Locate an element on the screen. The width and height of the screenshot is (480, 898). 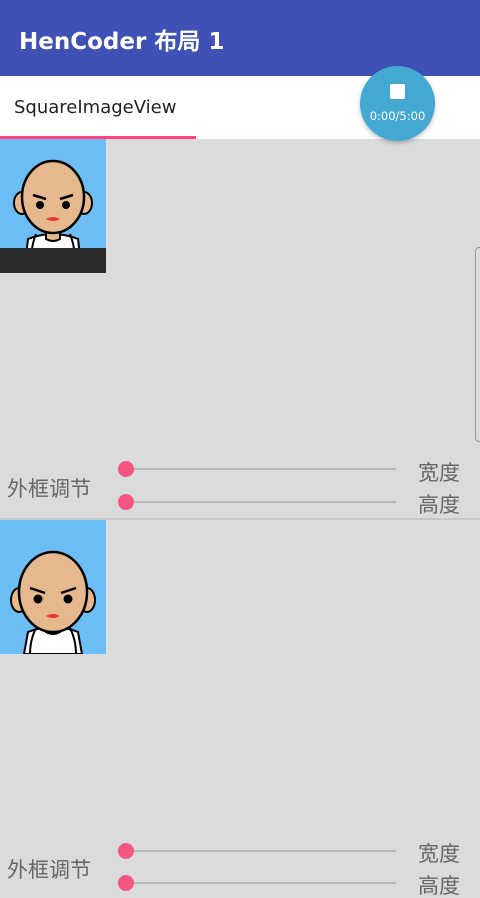
edge-panel-handle is located at coordinates (477, 344).